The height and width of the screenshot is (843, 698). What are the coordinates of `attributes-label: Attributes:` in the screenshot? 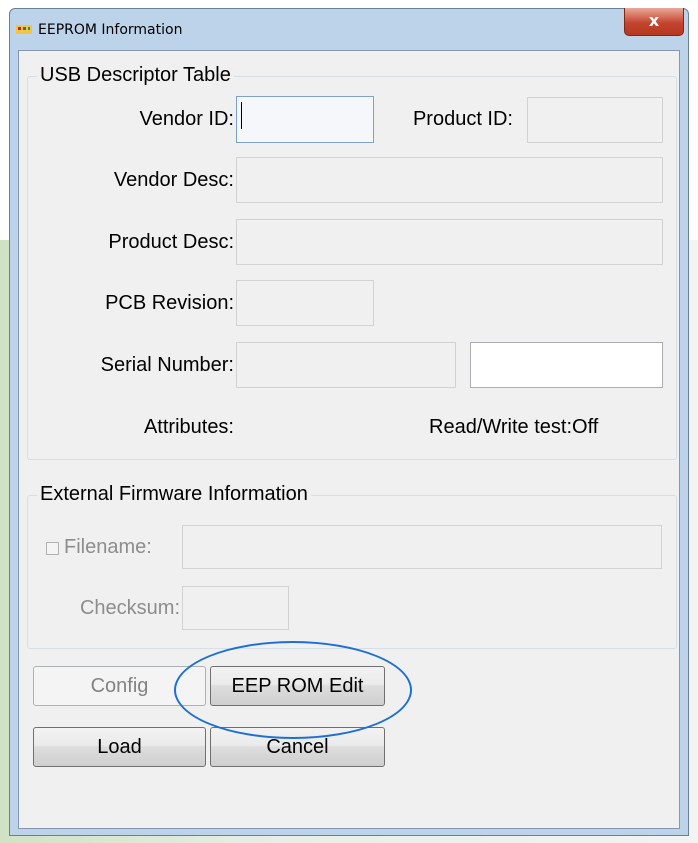 It's located at (188, 427).